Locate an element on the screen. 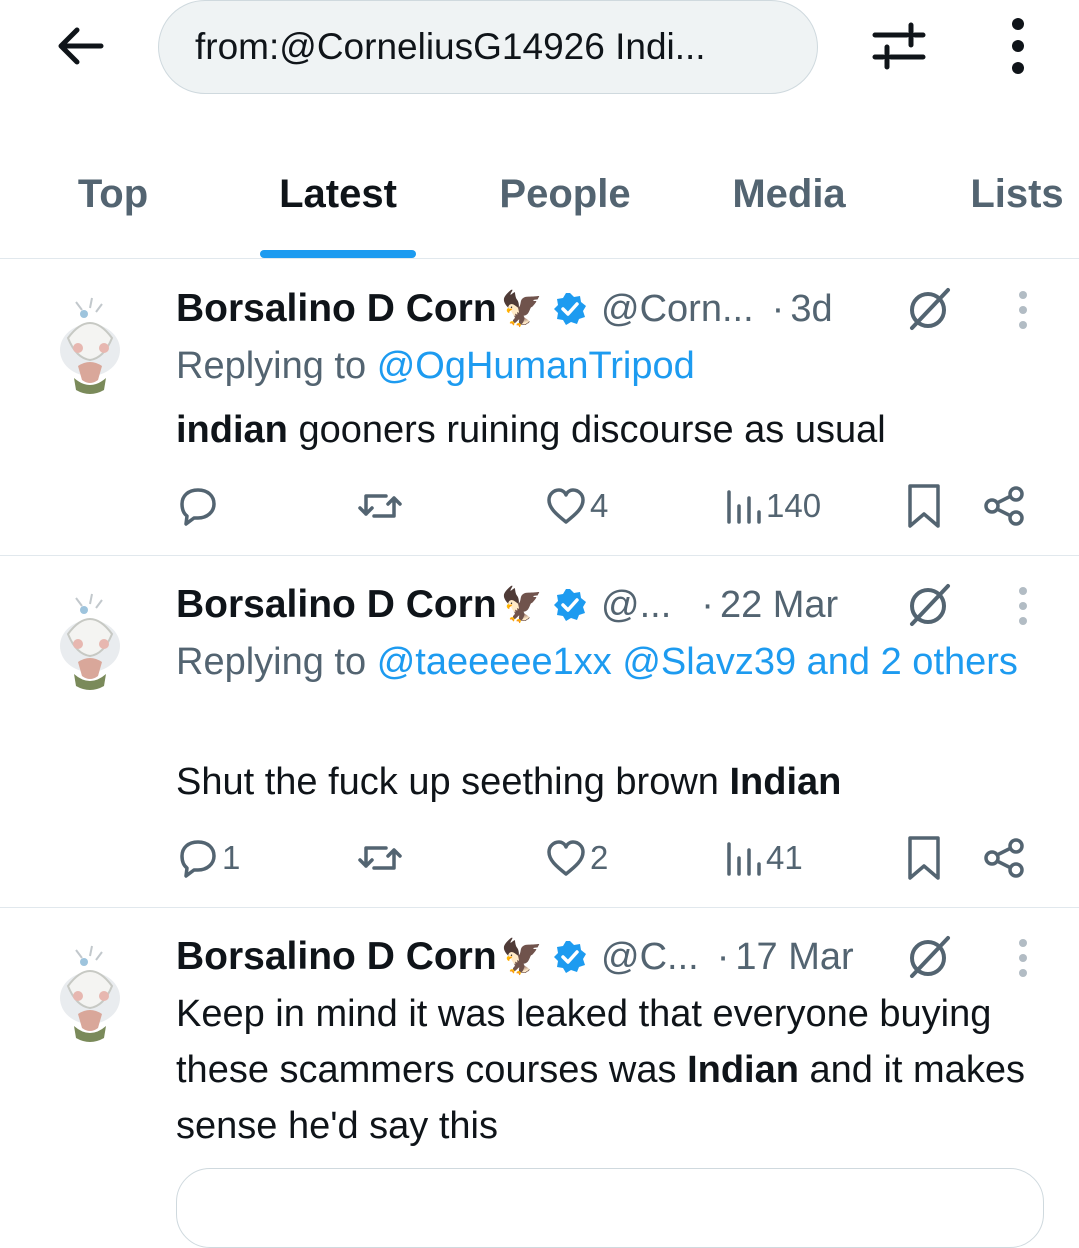 The height and width of the screenshot is (1248, 1079). active-tab-indicator is located at coordinates (338, 254).